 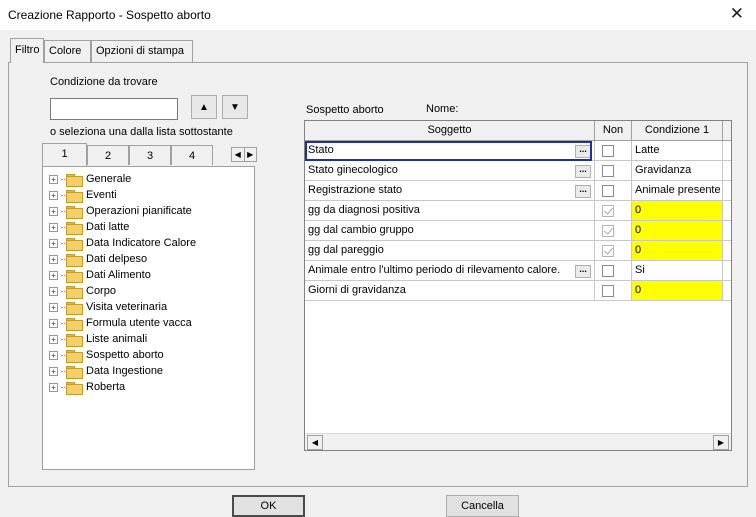 I want to click on tab-opzioni-di-stampa: Opzioni di stampa, so click(x=142, y=51).